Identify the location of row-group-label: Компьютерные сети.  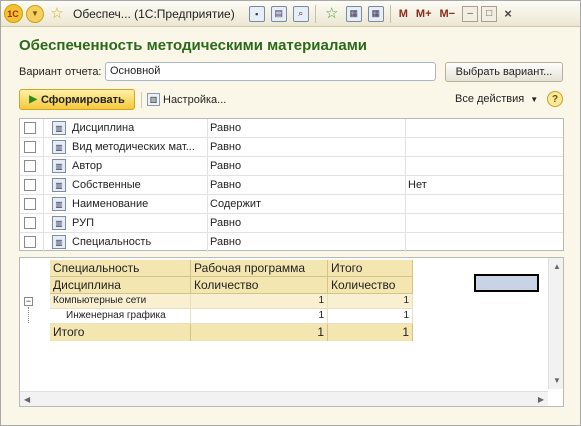
(120, 301).